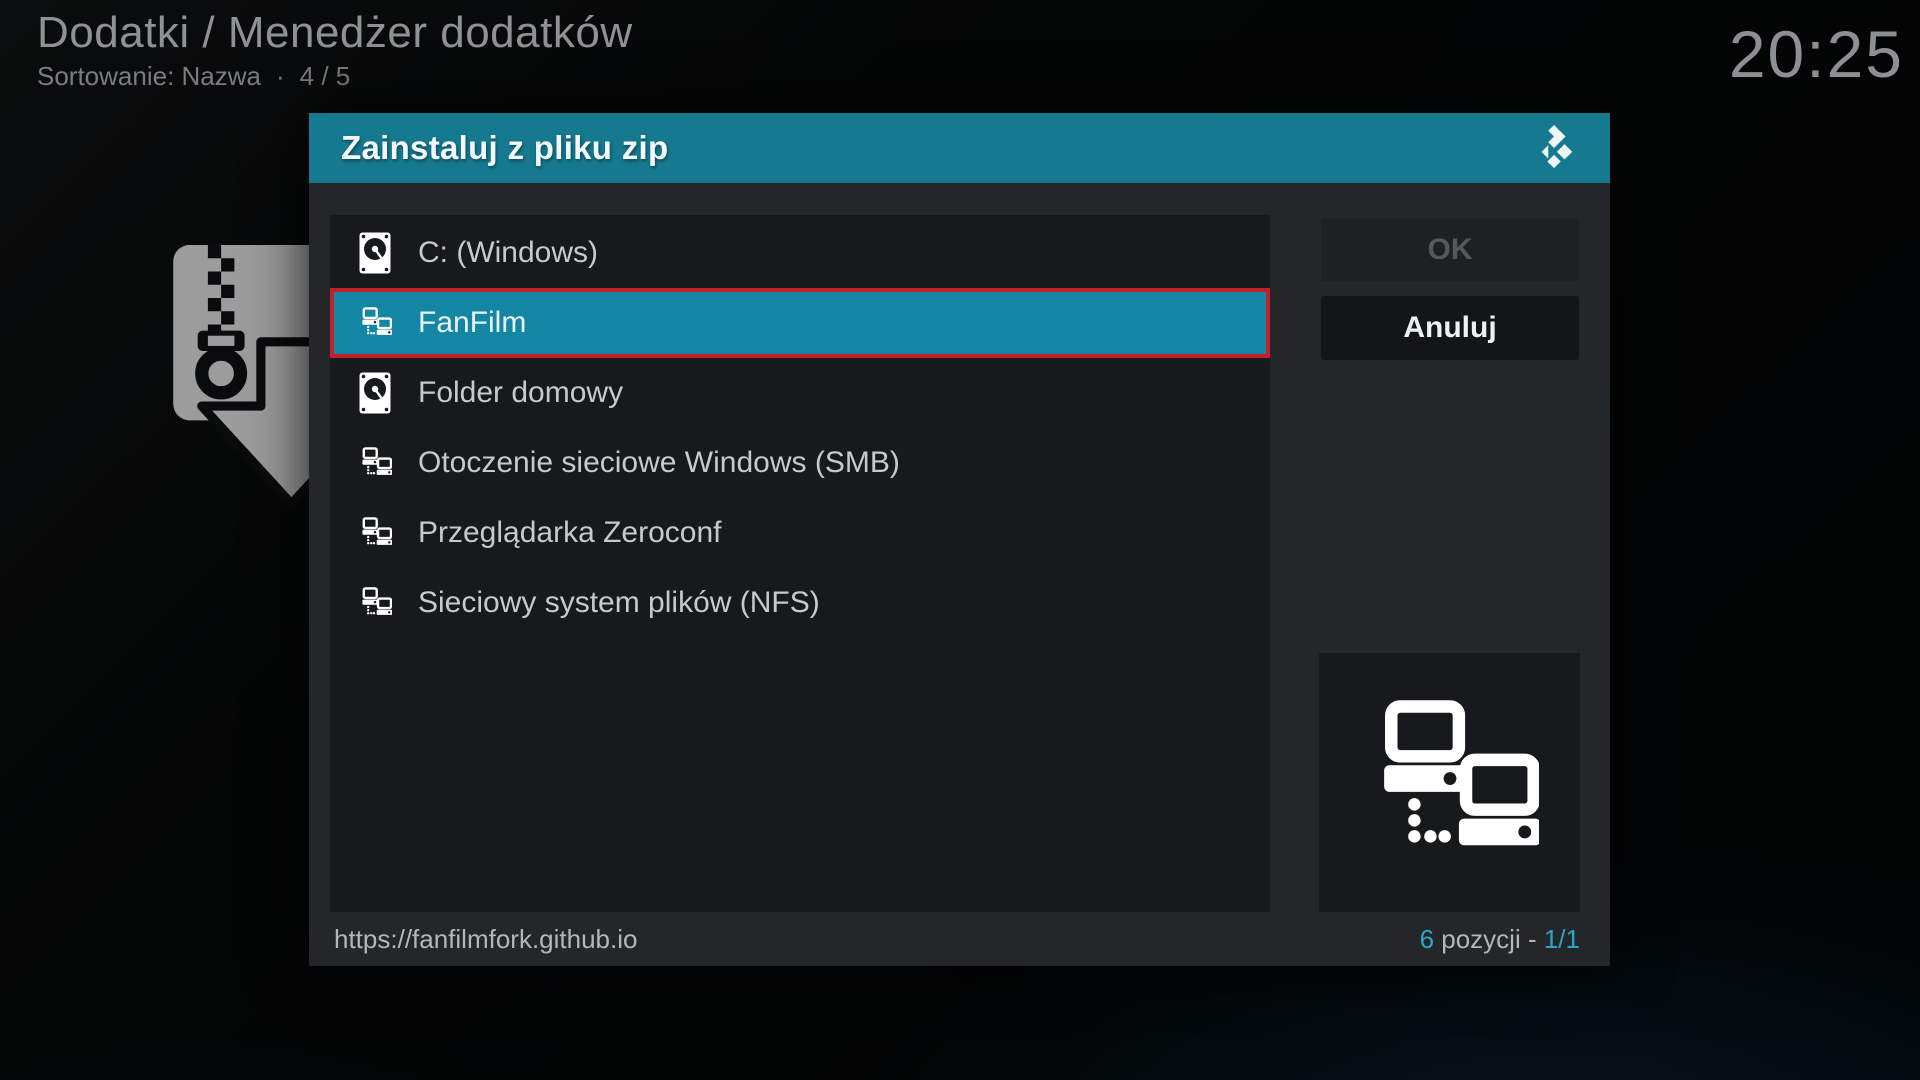 The image size is (1920, 1080). I want to click on clock: 20:25, so click(1816, 54).